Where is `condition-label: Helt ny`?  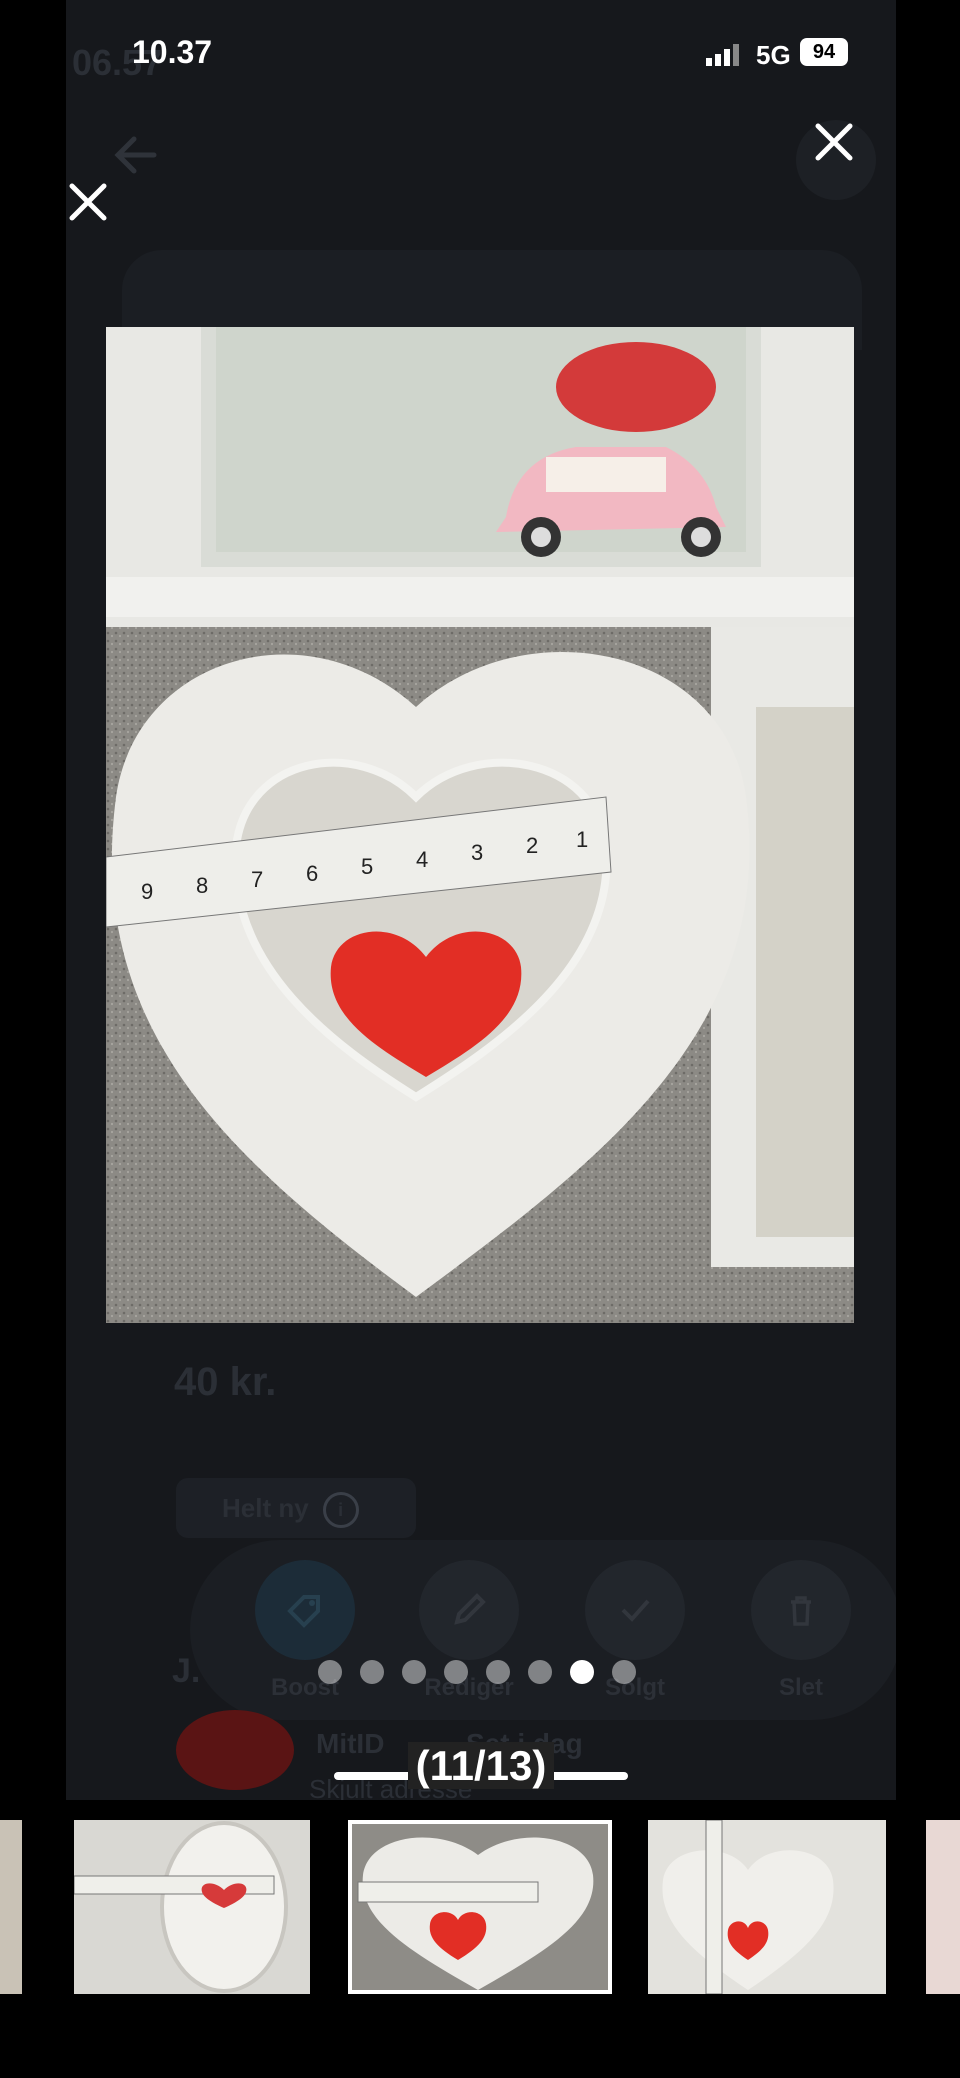 condition-label: Helt ny is located at coordinates (265, 1508).